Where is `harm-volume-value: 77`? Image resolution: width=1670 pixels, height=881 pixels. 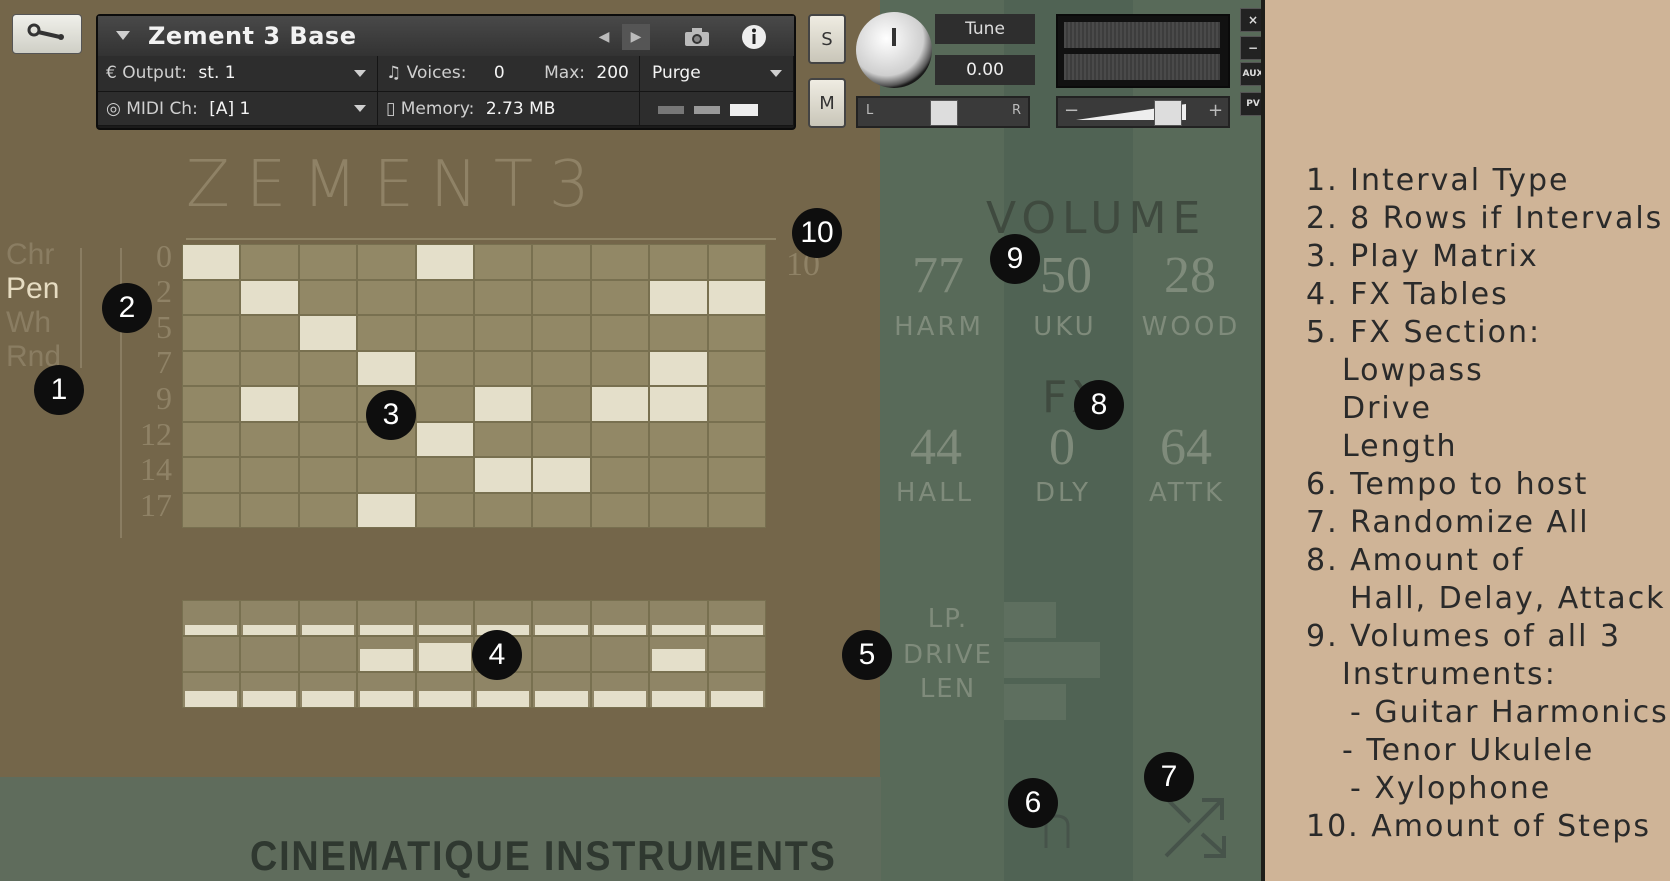
harm-volume-value: 77 is located at coordinates (938, 275).